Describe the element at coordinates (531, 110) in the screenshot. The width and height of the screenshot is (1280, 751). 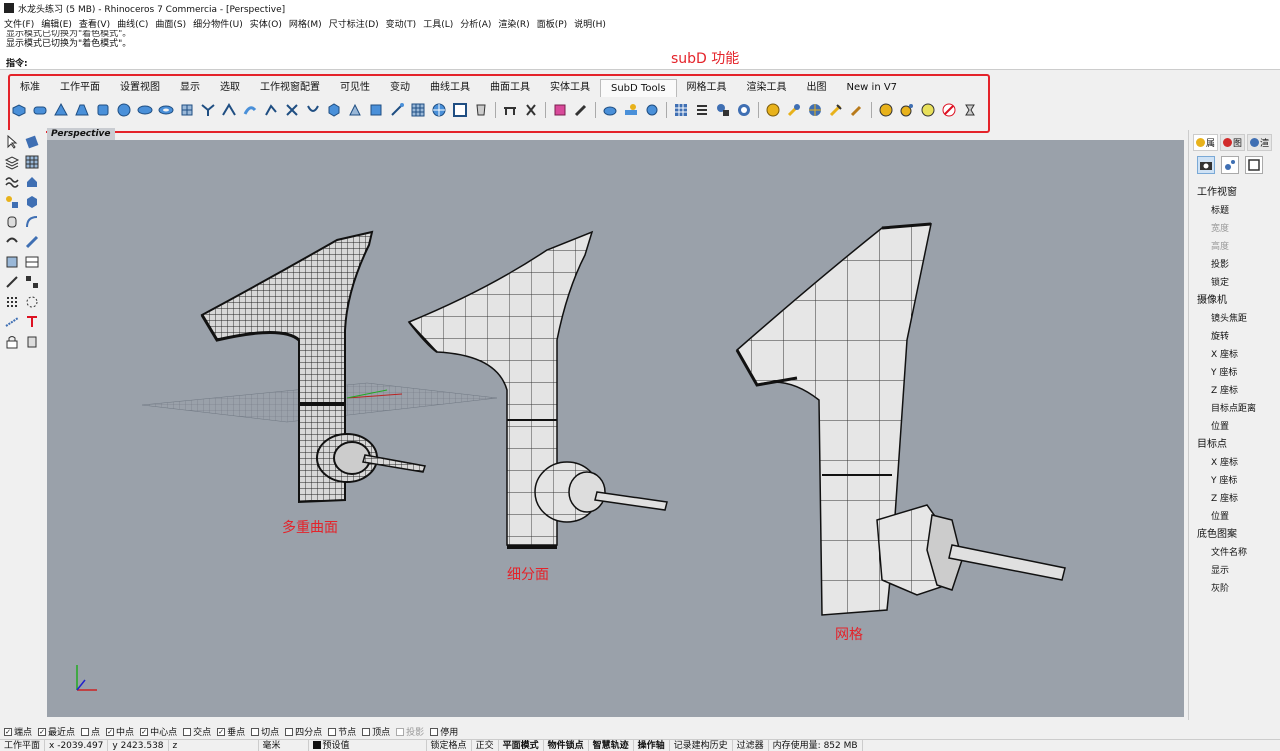
I see `subd-merge-icon` at that location.